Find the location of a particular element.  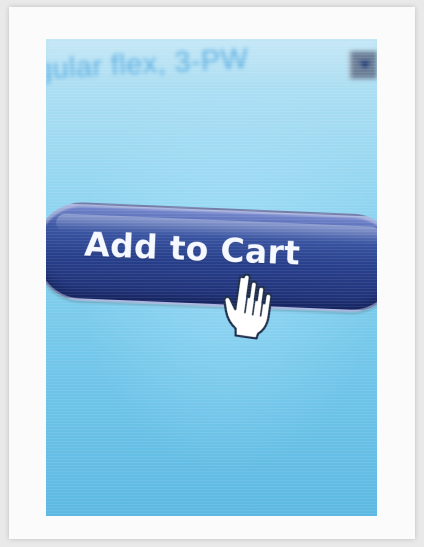

dropdown-strip: gular flex, 3-PW is located at coordinates (211, 76).